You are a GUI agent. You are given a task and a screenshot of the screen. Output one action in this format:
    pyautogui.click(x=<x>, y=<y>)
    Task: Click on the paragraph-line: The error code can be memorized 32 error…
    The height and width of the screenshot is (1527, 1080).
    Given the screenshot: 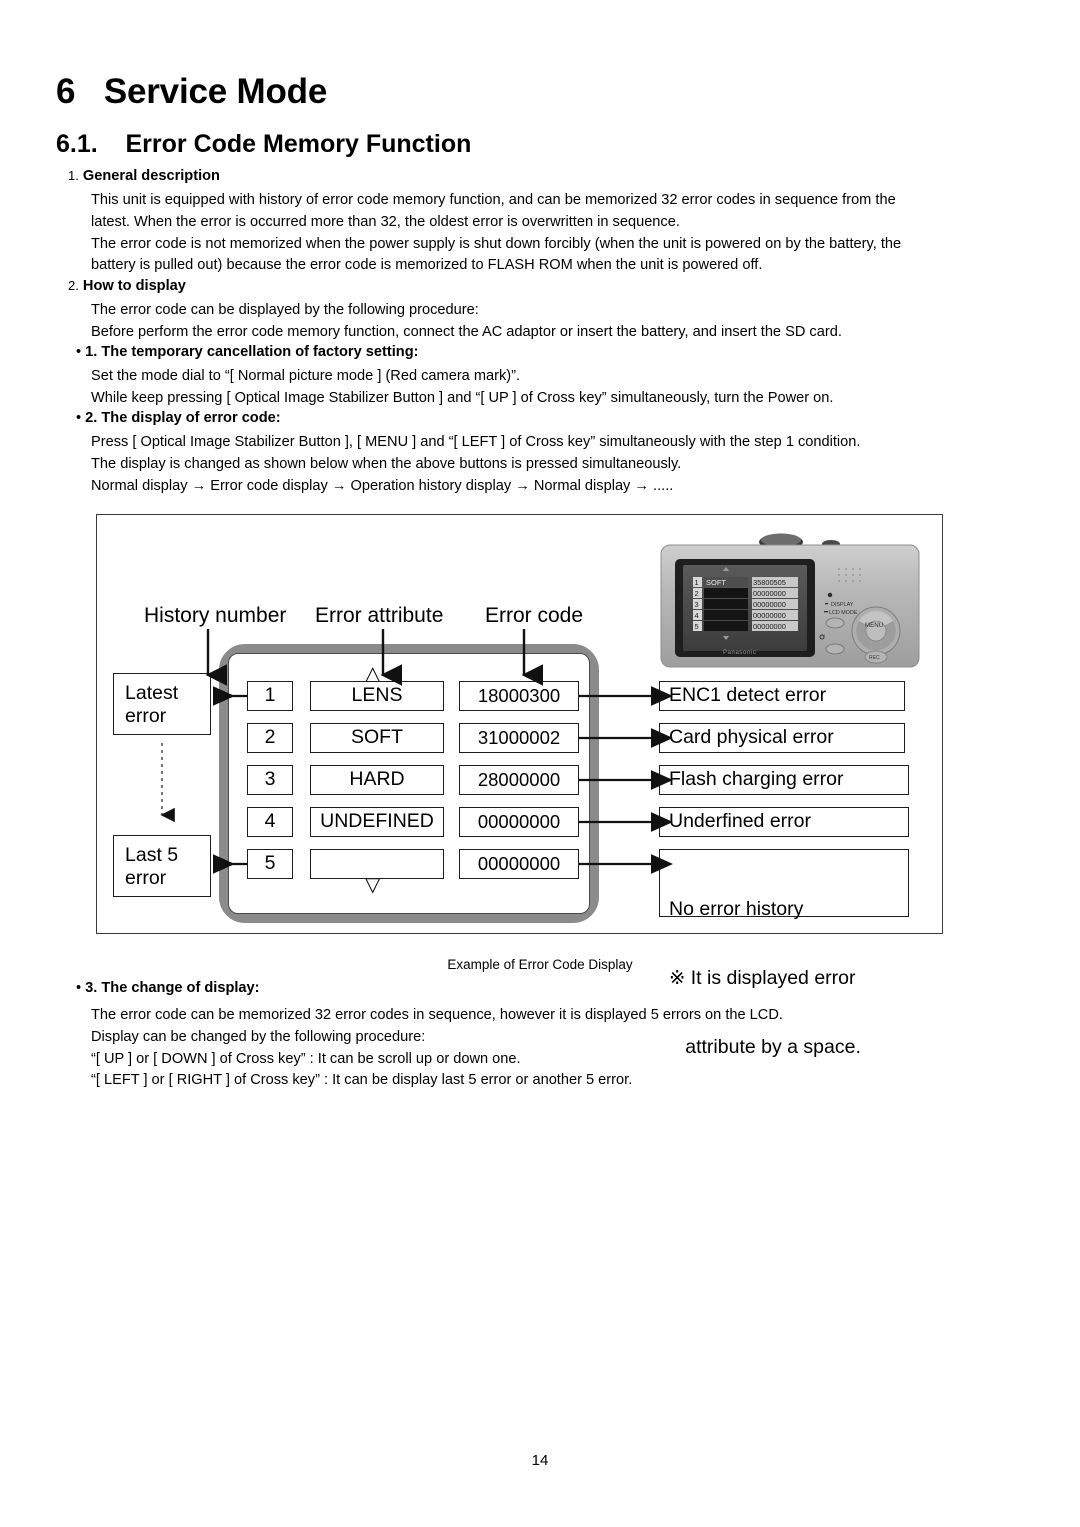 What is the action you would take?
    pyautogui.click(x=437, y=1015)
    